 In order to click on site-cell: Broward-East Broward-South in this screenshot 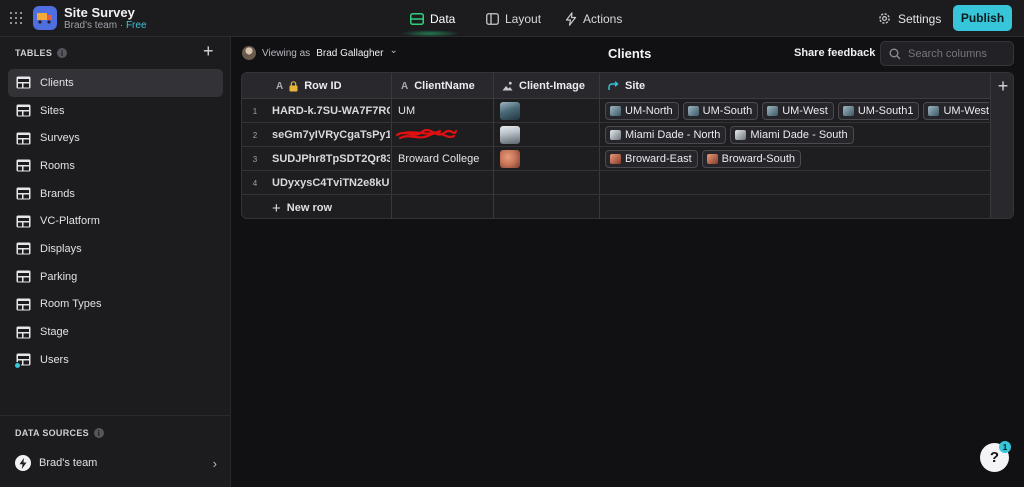, I will do `click(797, 159)`.